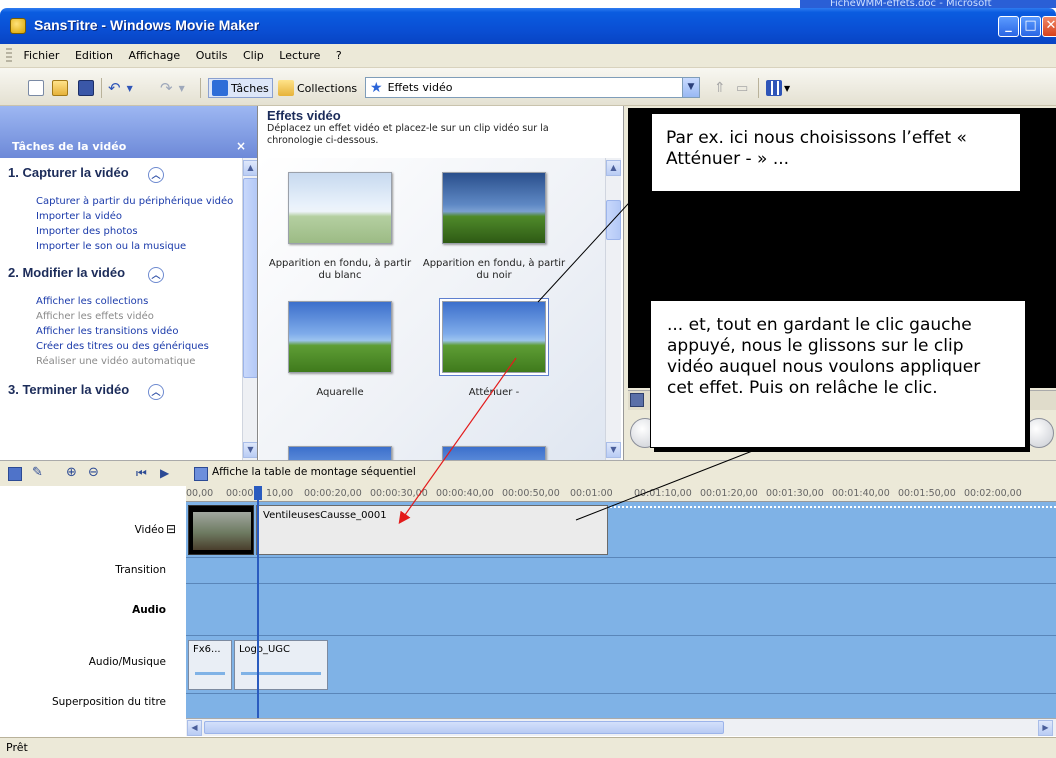  Describe the element at coordinates (182, 88) in the screenshot. I see `redo-dropdown-icon: ▼` at that location.